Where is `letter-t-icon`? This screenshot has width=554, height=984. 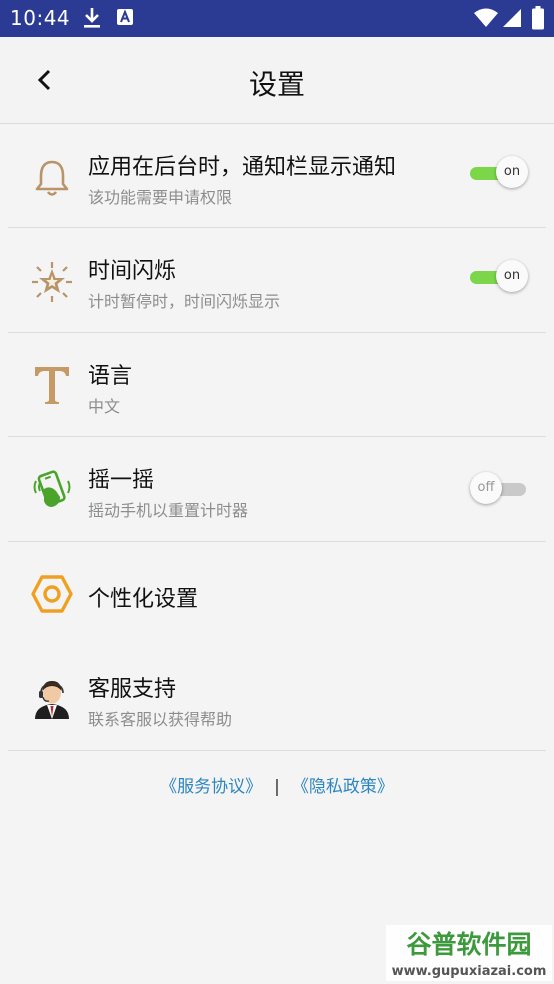
letter-t-icon is located at coordinates (52, 385).